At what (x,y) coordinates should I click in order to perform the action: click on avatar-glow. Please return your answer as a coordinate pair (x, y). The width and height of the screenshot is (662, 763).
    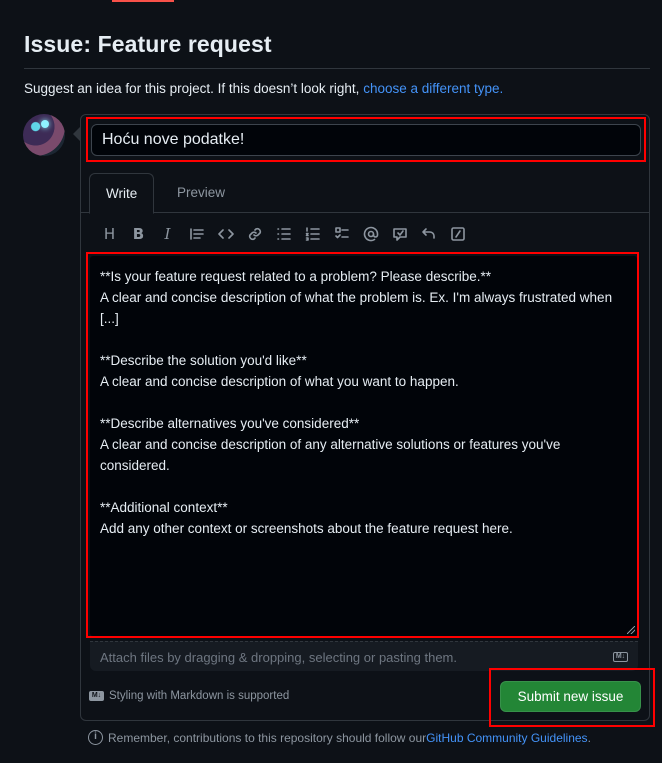
    Looking at the image, I should click on (45, 124).